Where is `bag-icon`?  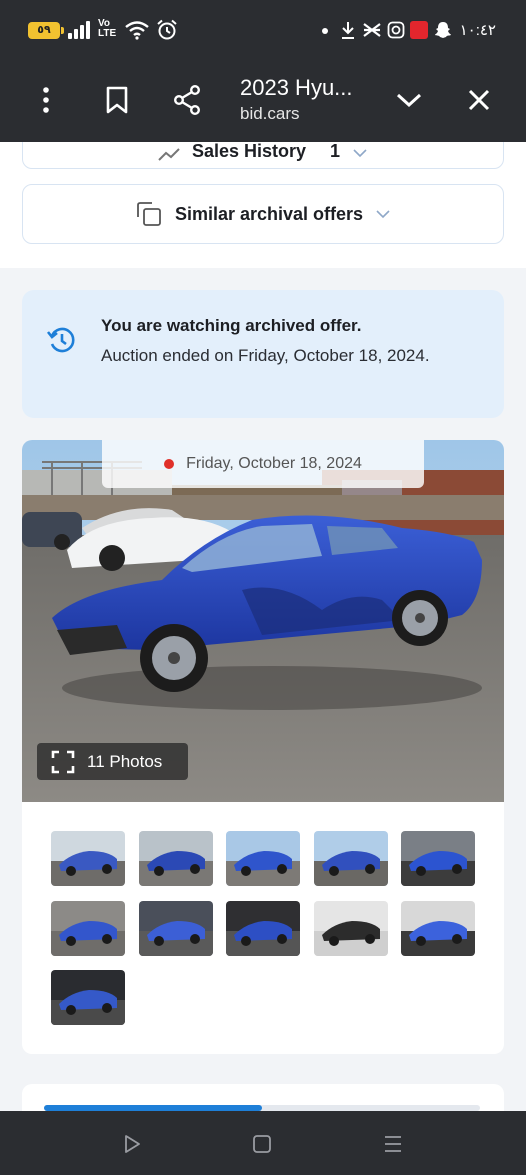
bag-icon is located at coordinates (372, 30).